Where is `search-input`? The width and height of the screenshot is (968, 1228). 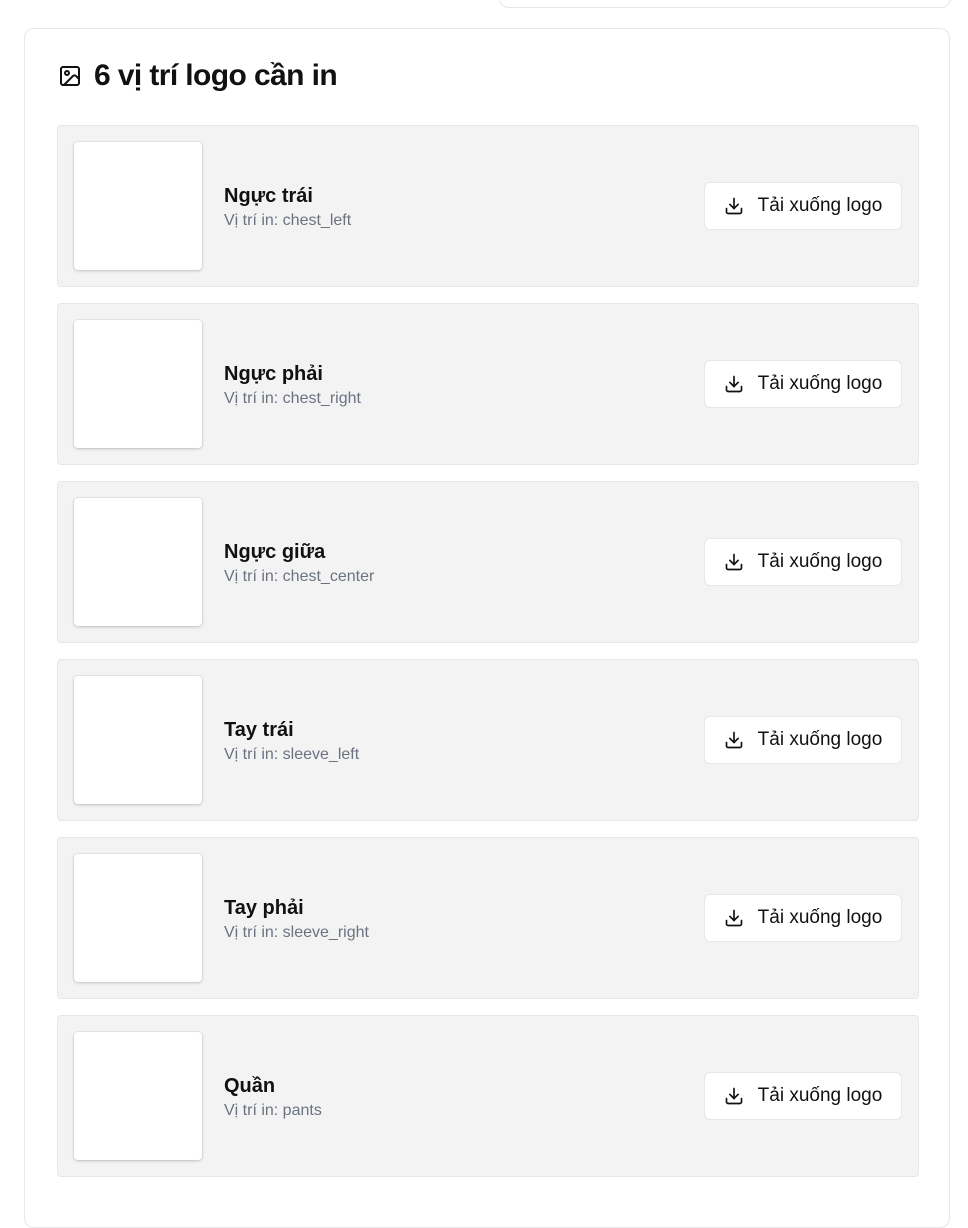
search-input is located at coordinates (725, 4).